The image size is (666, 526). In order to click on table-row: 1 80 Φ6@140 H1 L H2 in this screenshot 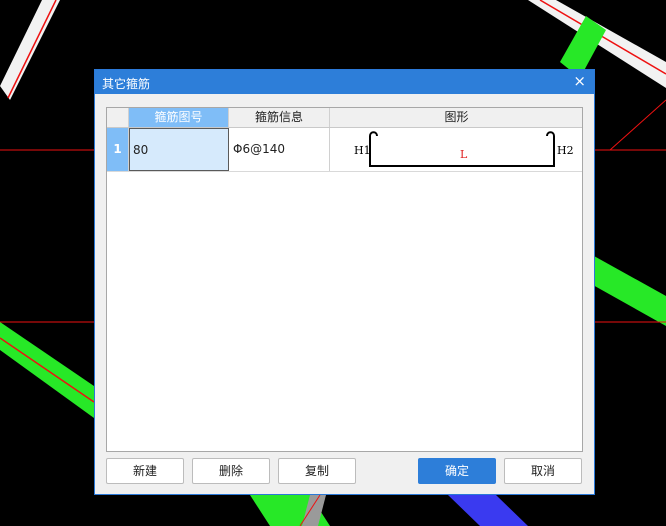, I will do `click(344, 150)`.